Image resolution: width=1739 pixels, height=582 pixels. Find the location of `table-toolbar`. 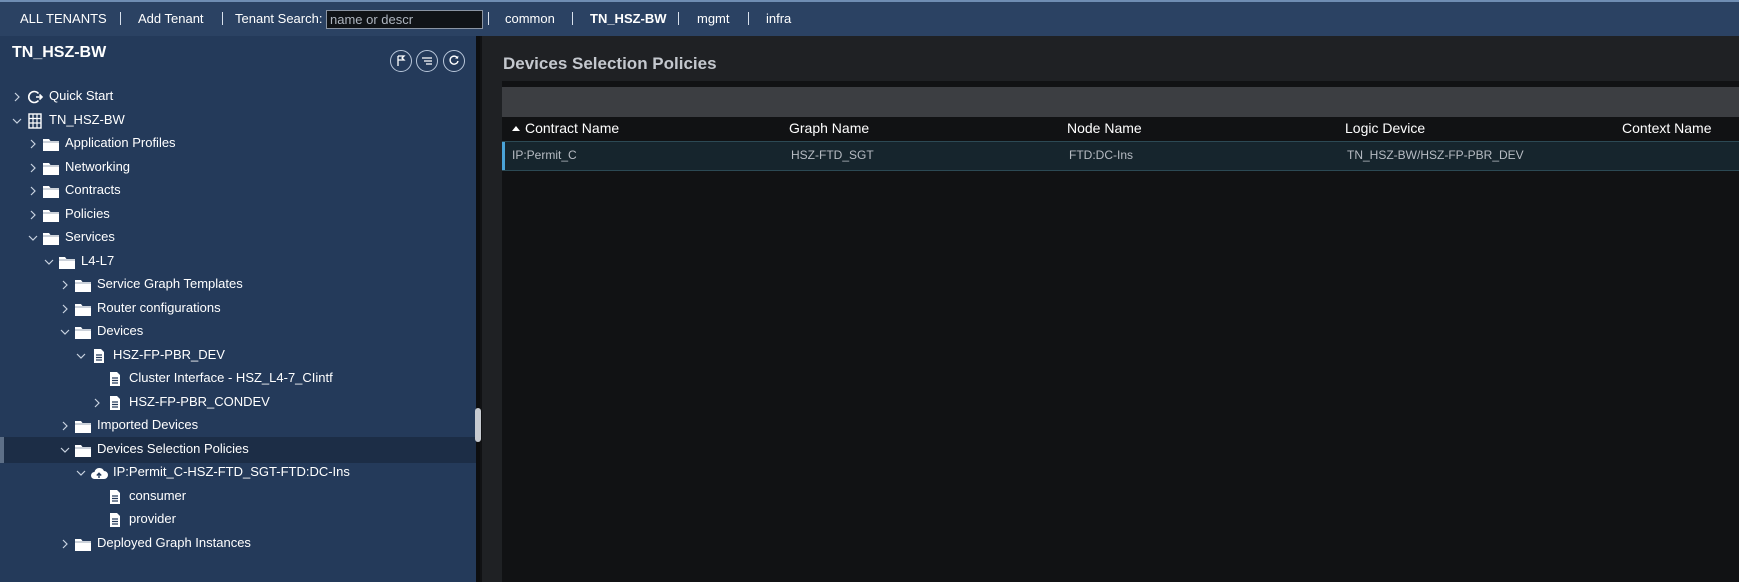

table-toolbar is located at coordinates (1120, 102).